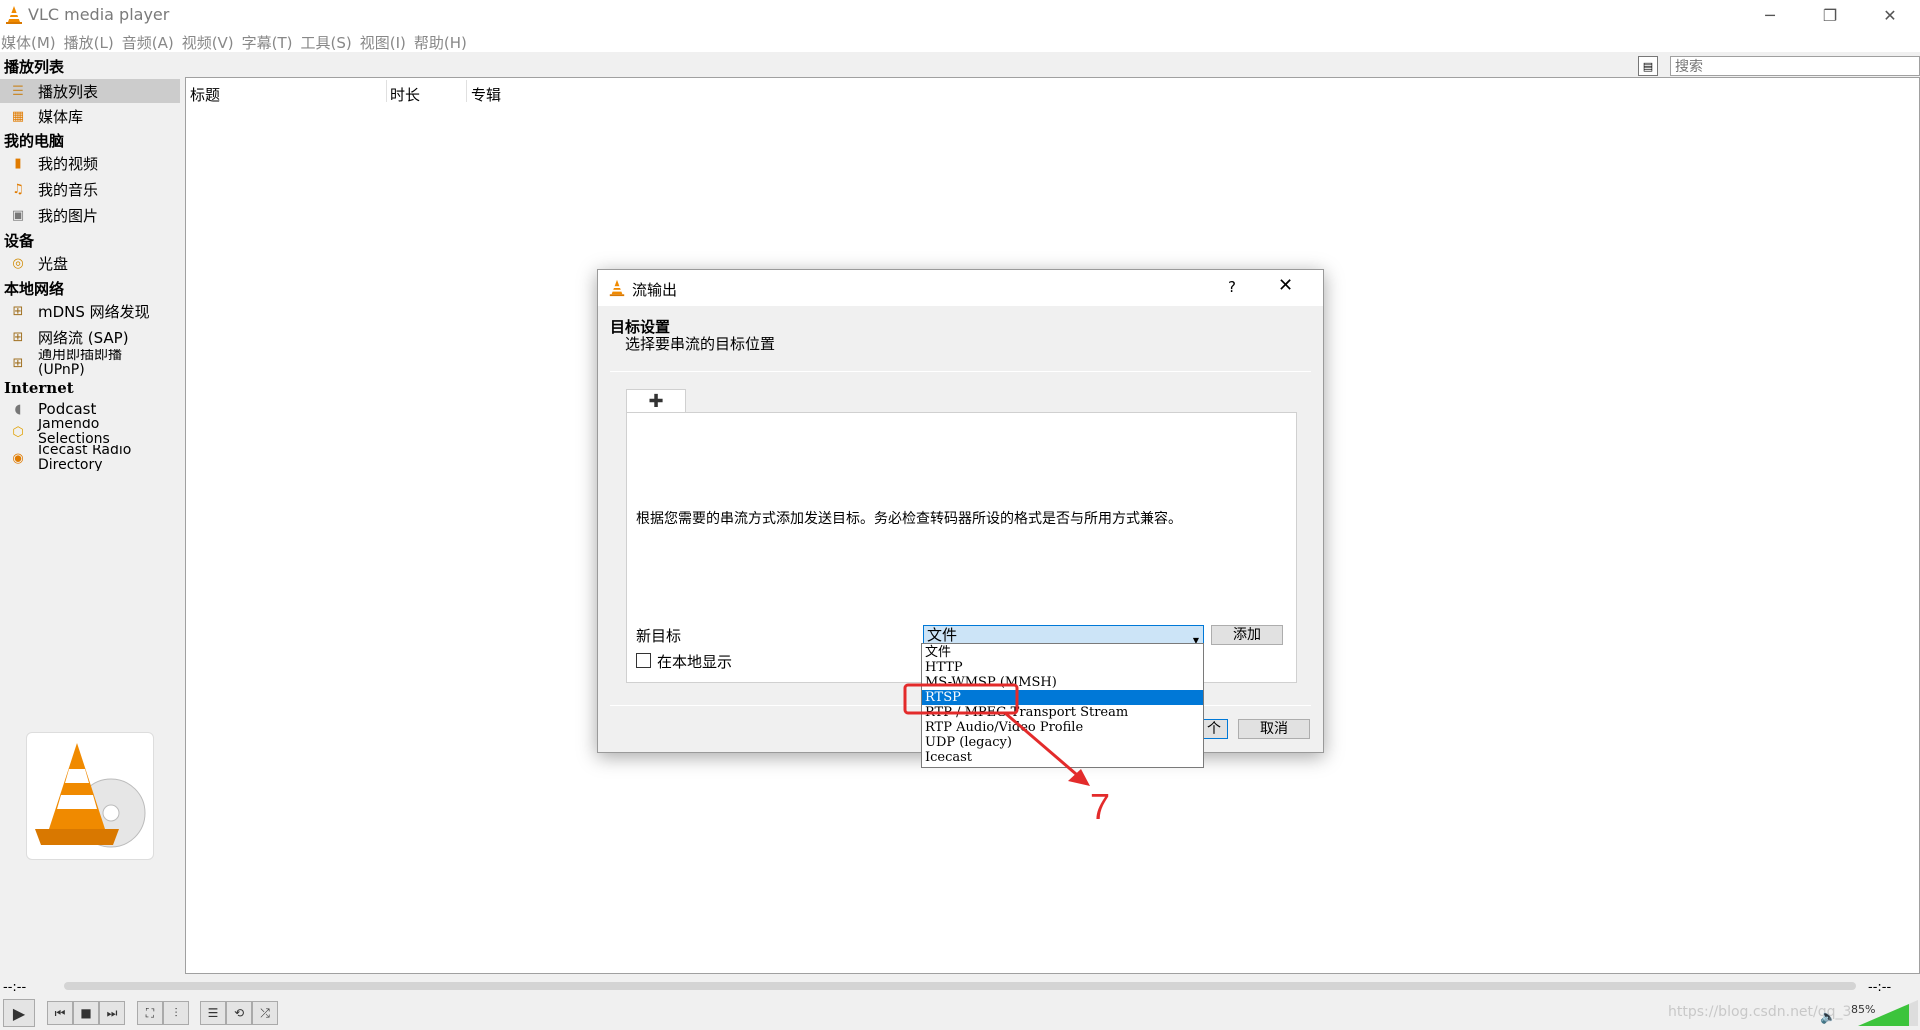 This screenshot has height=1030, width=1920. What do you see at coordinates (326, 41) in the screenshot?
I see `menu-tools: 工具(S)` at bounding box center [326, 41].